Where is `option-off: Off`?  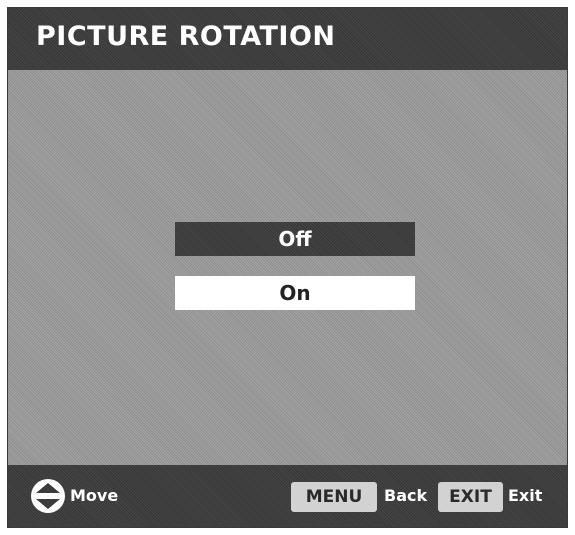 option-off: Off is located at coordinates (295, 239).